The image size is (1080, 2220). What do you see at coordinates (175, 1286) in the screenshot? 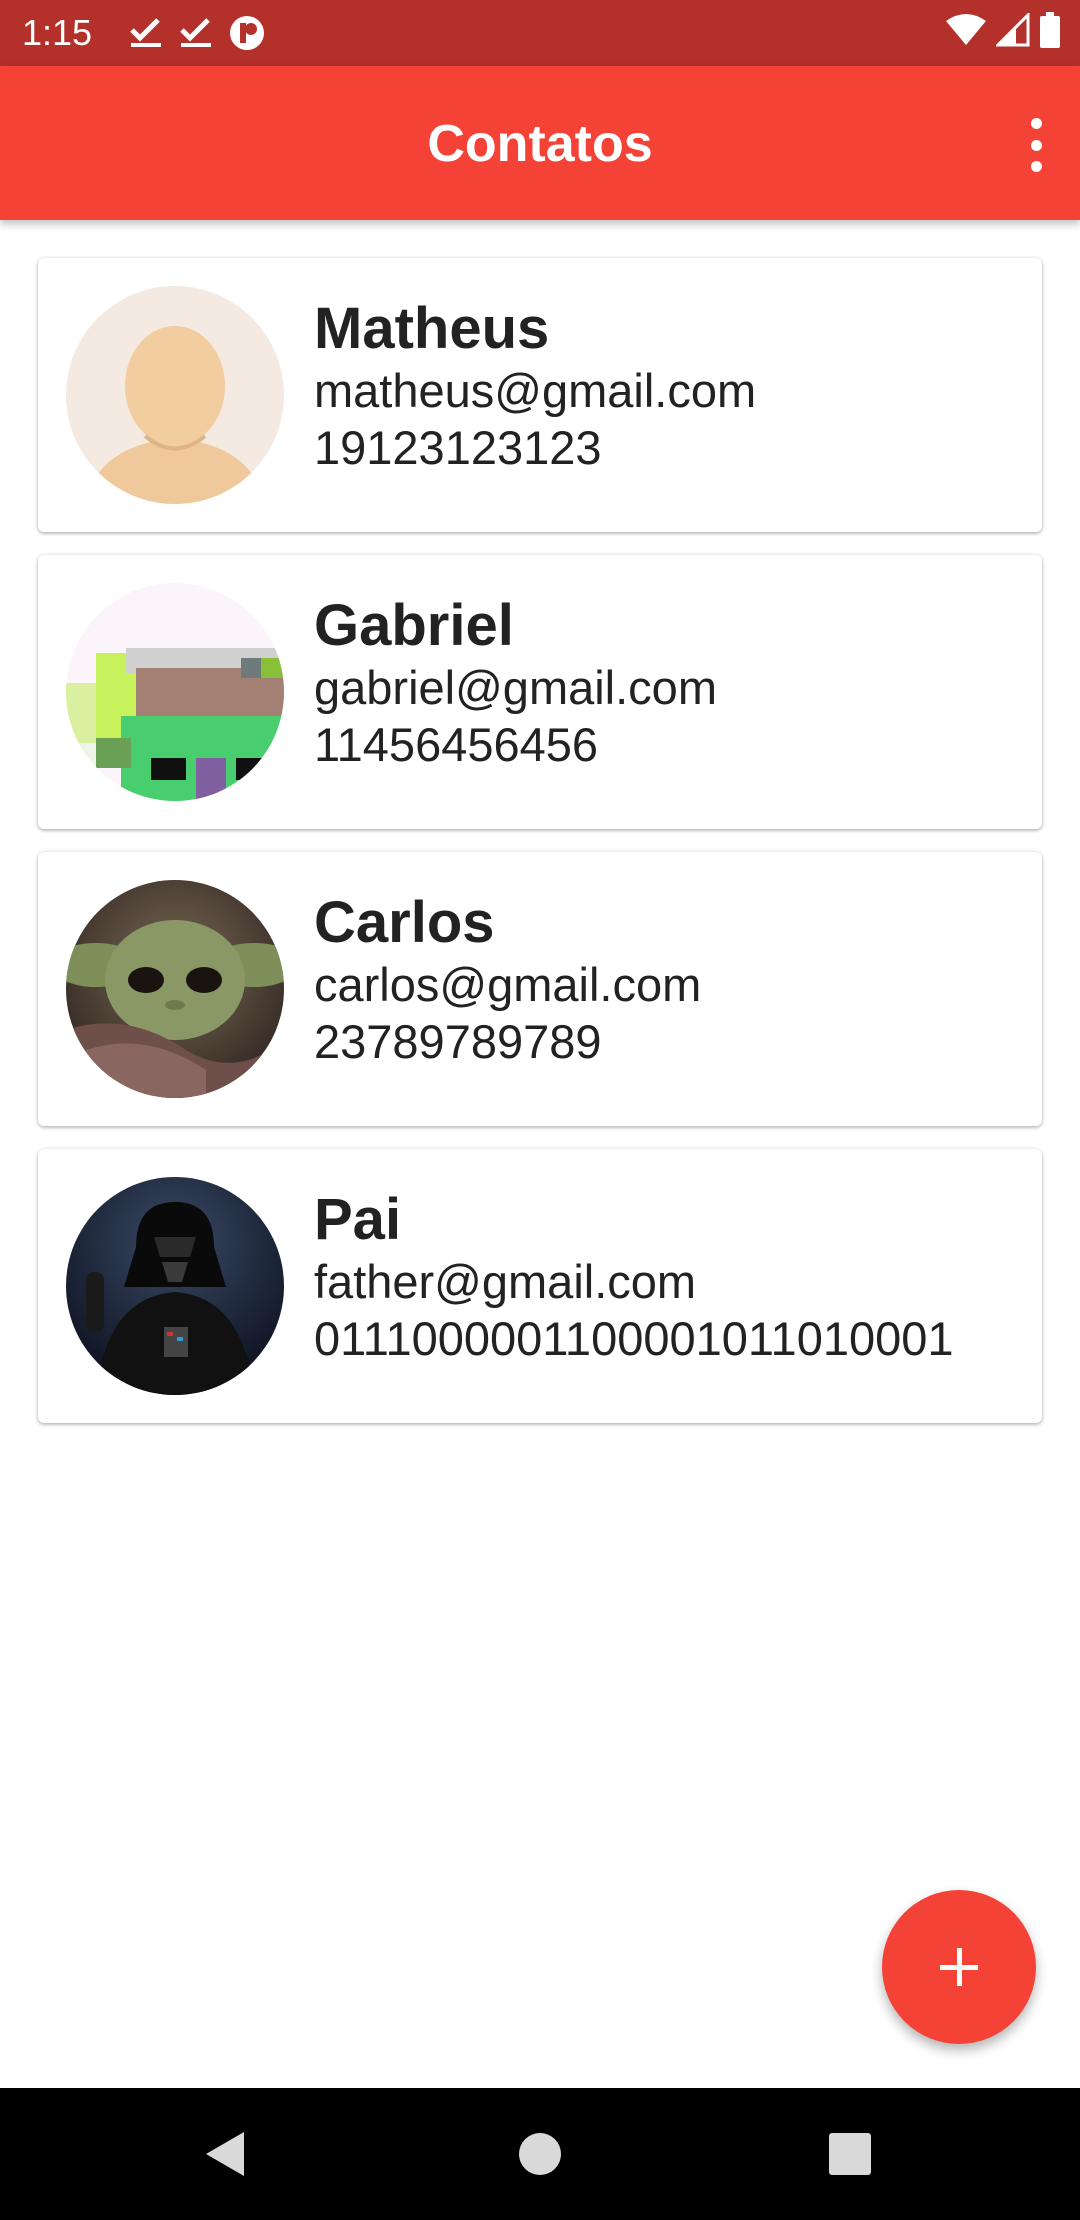
I see `darth-vader-photo` at bounding box center [175, 1286].